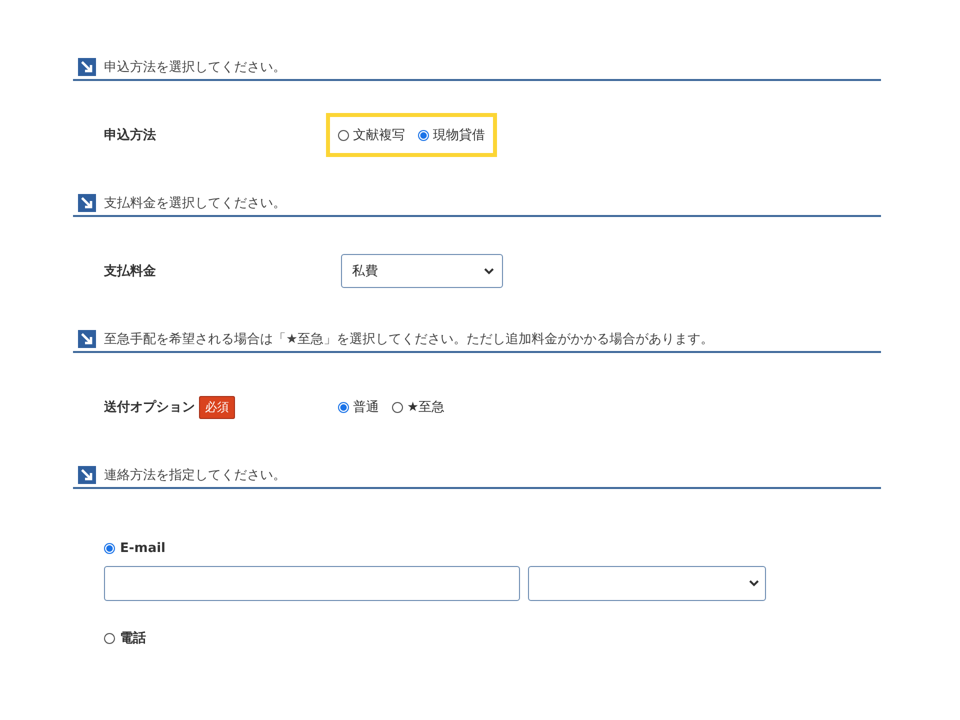  Describe the element at coordinates (195, 475) in the screenshot. I see `section-heading: 連絡方法を指定してください。` at that location.